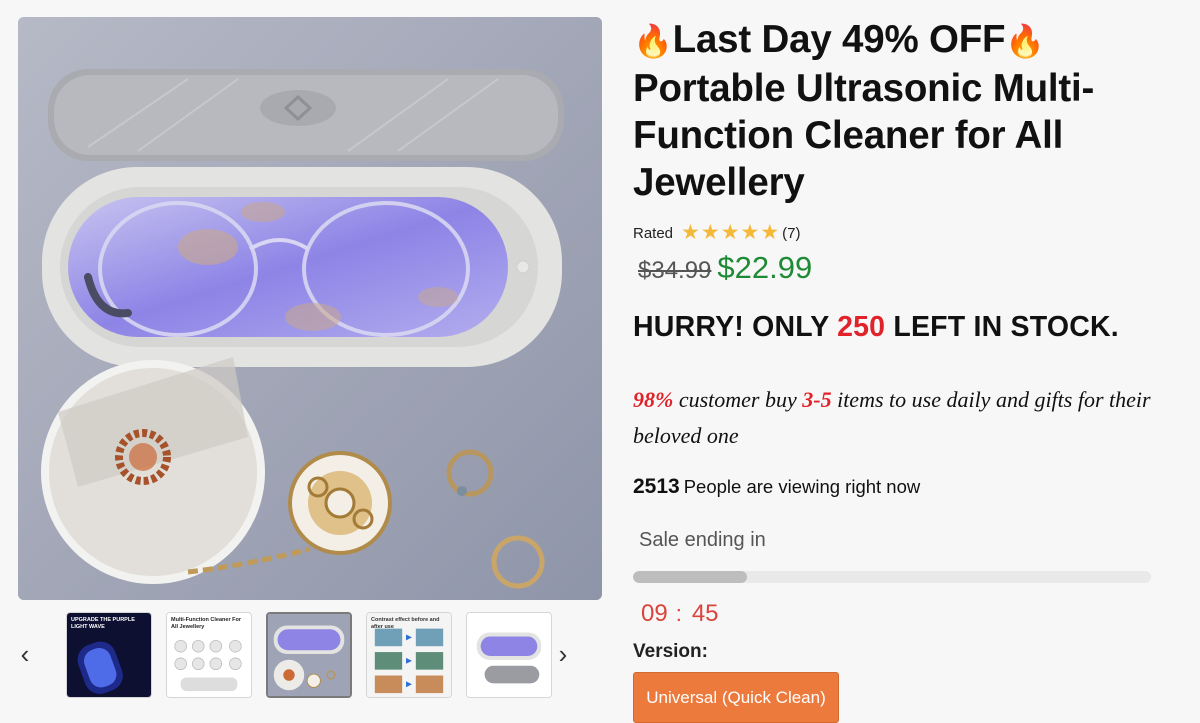  Describe the element at coordinates (25, 654) in the screenshot. I see `chevron-left-icon: ‹` at that location.